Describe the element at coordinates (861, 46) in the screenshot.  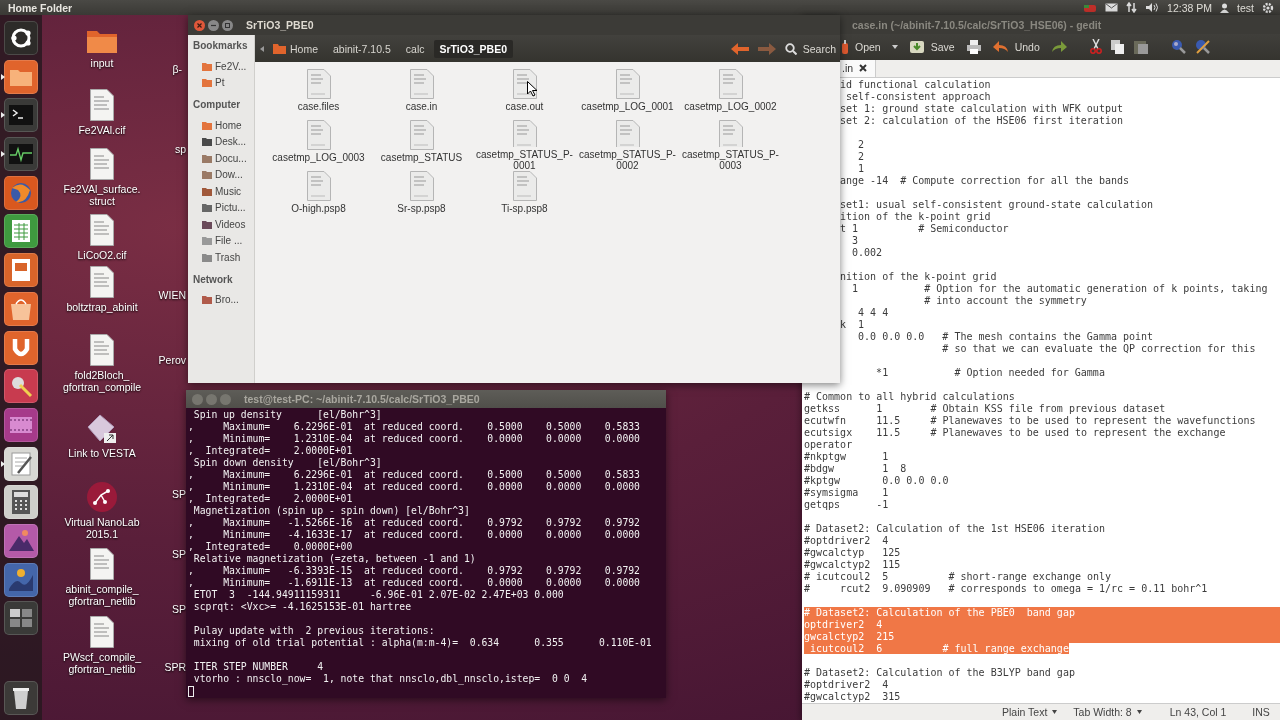
I see `open-button: Open` at that location.